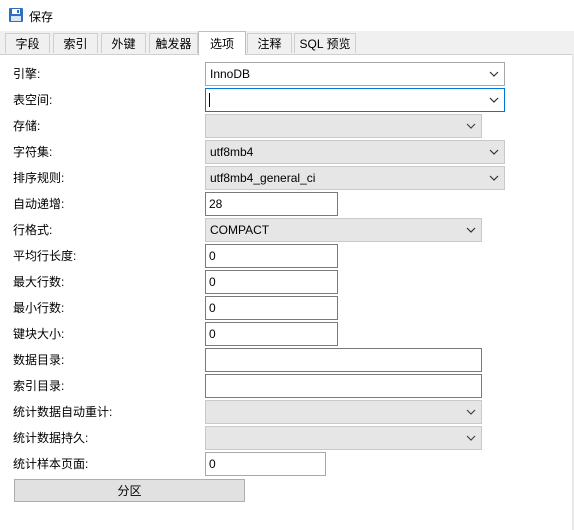 This screenshot has width=574, height=530. Describe the element at coordinates (355, 178) in the screenshot. I see `collation-select: utf8mb4_general_ci` at that location.